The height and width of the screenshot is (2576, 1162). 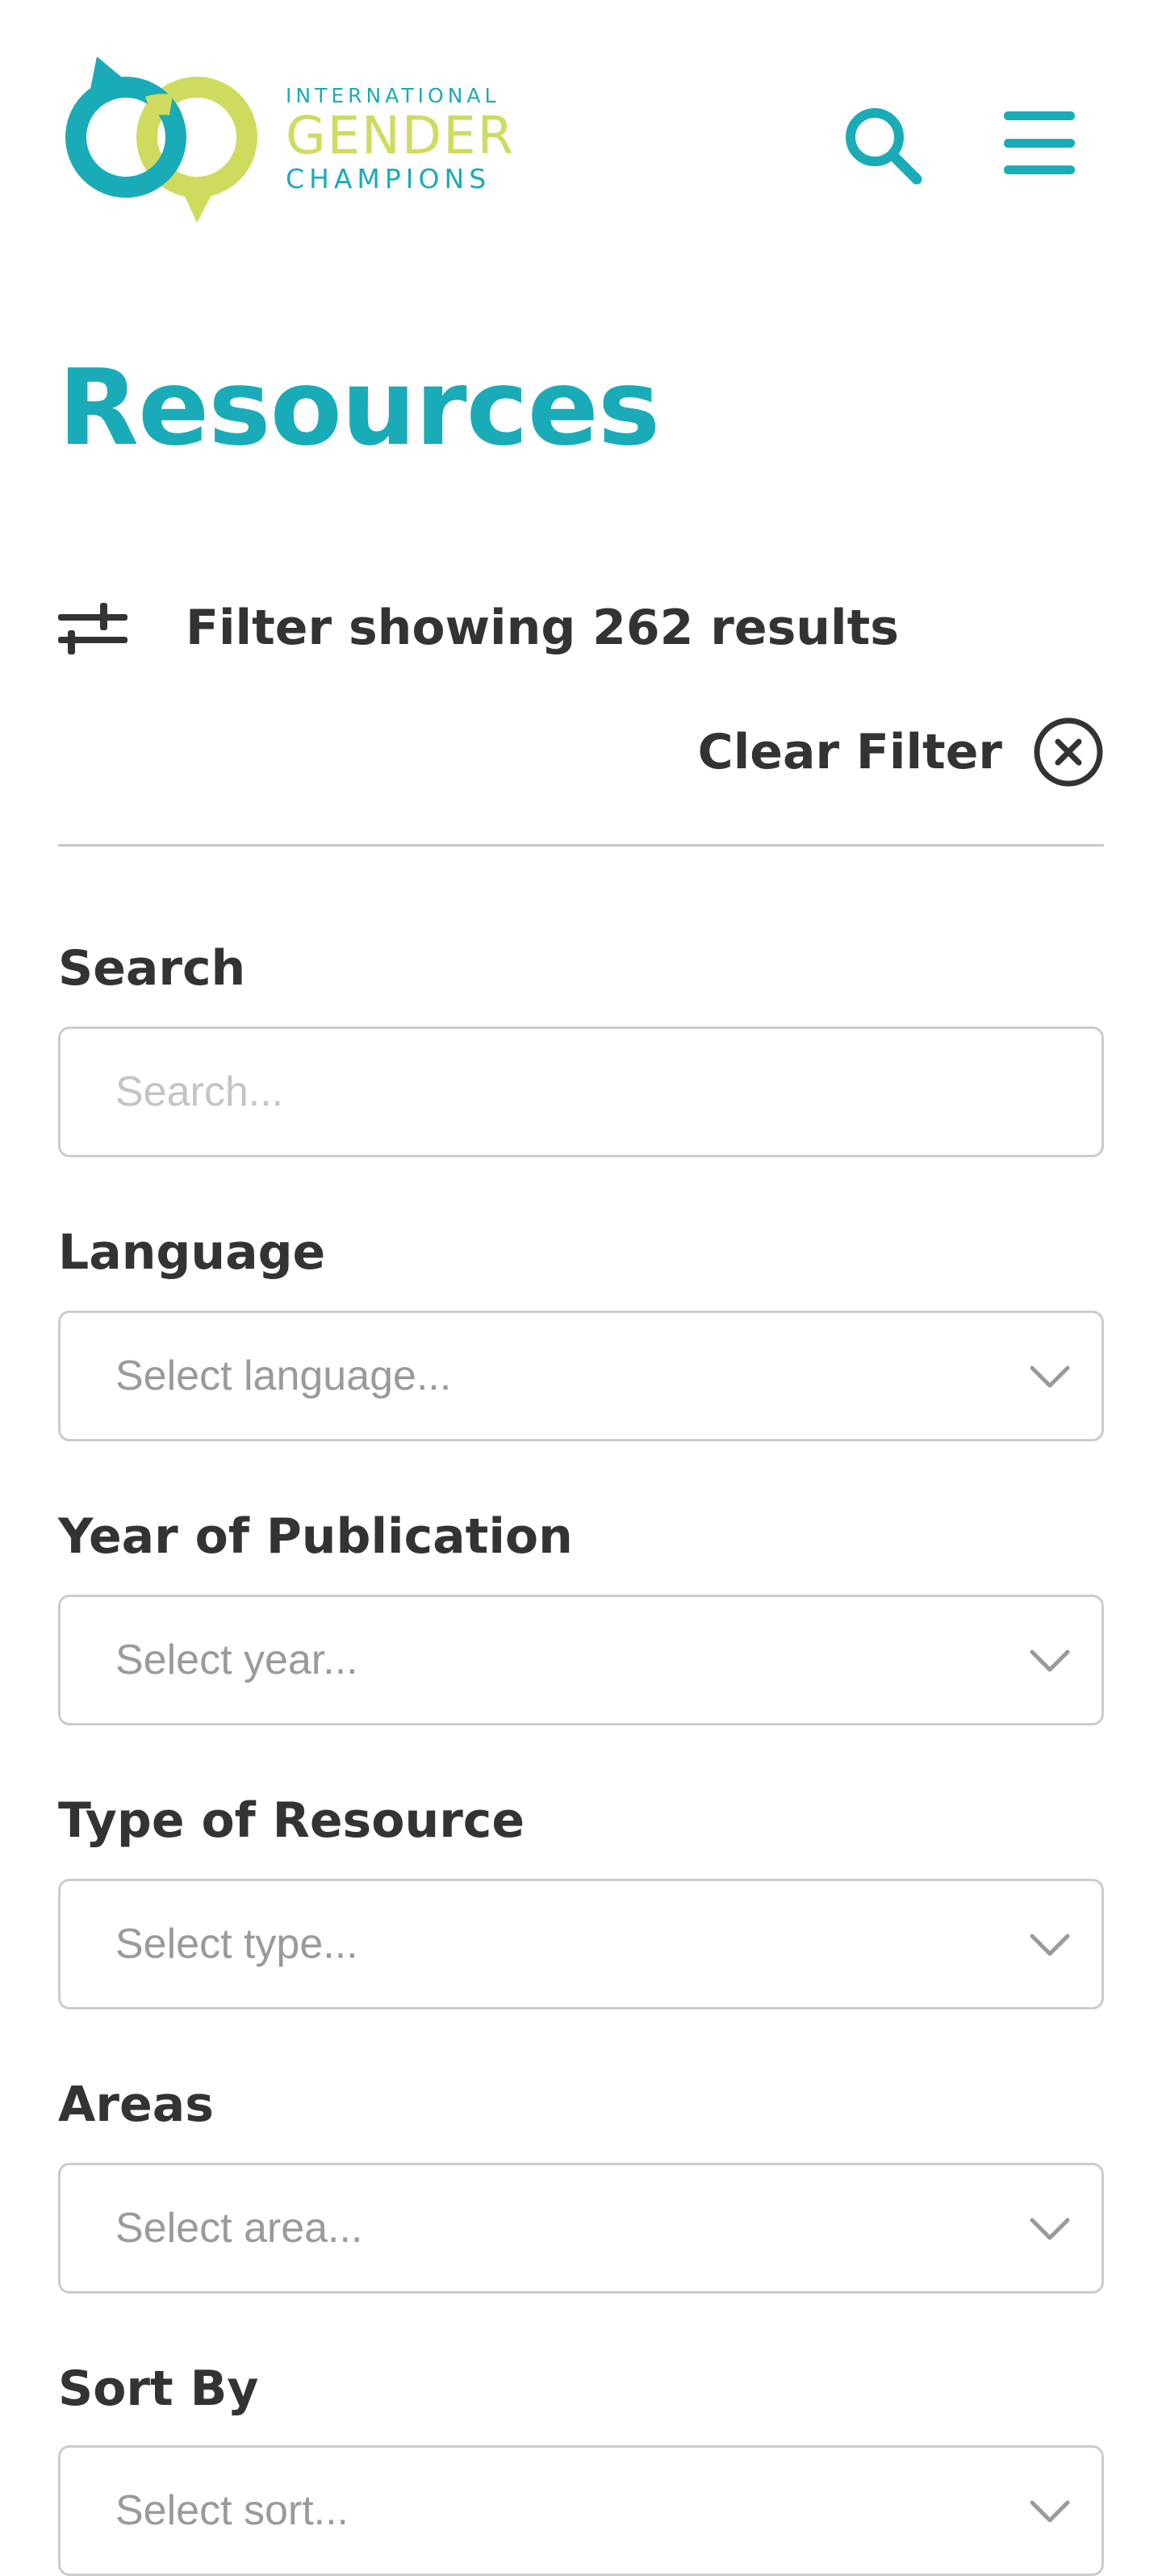 I want to click on search-field, so click(x=581, y=1092).